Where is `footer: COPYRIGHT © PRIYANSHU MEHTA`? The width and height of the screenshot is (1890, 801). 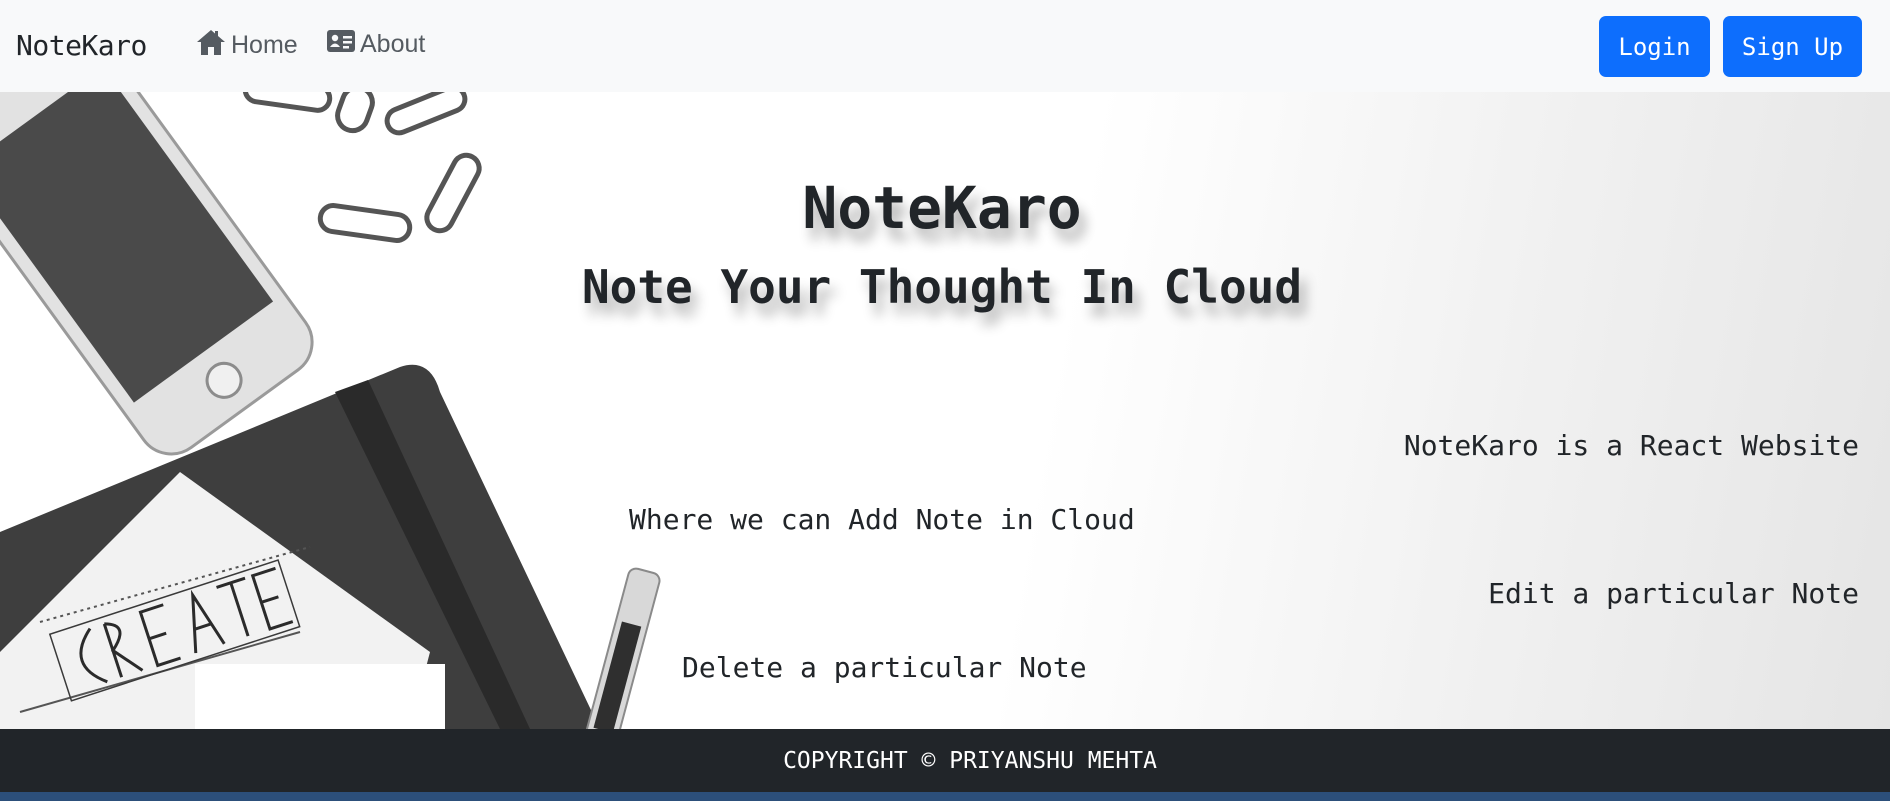
footer: COPYRIGHT © PRIYANSHU MEHTA is located at coordinates (945, 760).